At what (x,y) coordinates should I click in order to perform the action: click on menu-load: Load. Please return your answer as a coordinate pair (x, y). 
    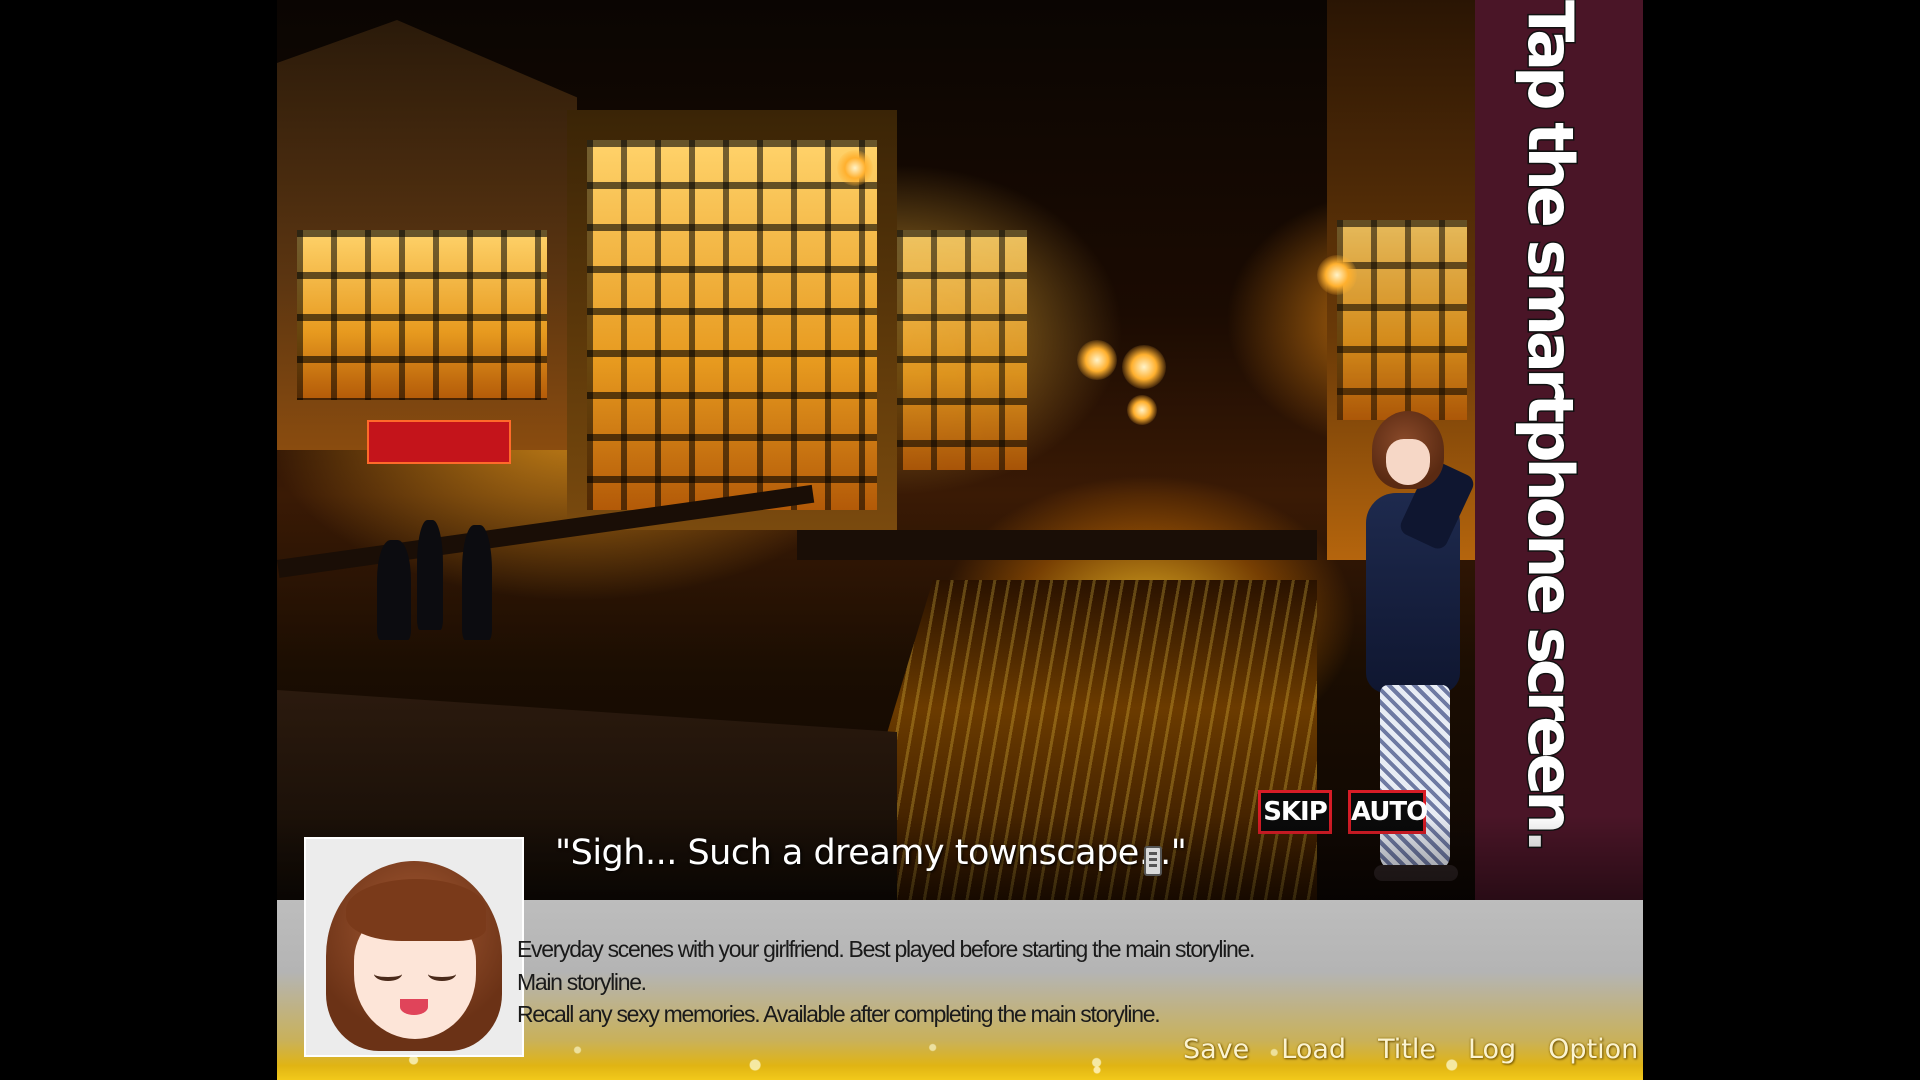
    Looking at the image, I should click on (1313, 1050).